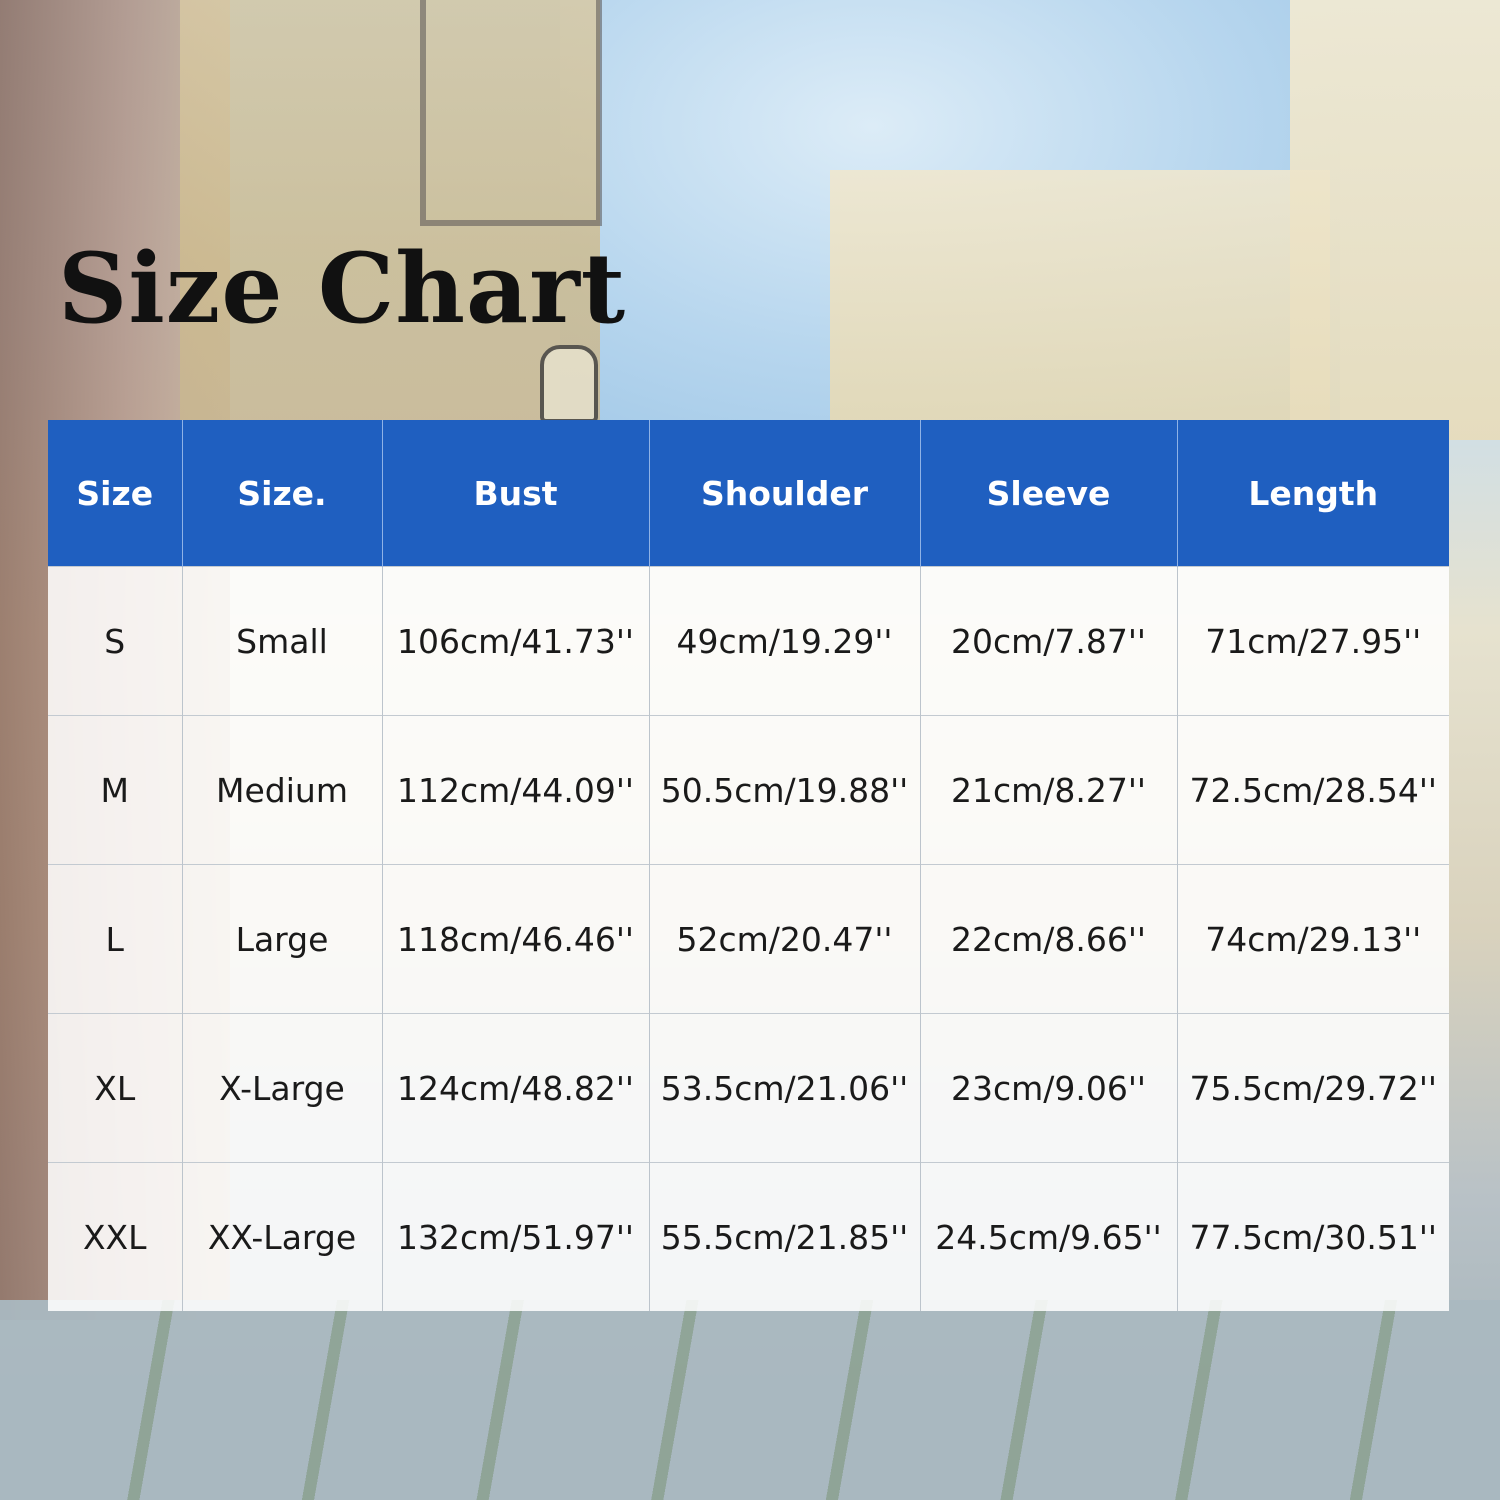  I want to click on cell-size-name: Medium, so click(282, 790).